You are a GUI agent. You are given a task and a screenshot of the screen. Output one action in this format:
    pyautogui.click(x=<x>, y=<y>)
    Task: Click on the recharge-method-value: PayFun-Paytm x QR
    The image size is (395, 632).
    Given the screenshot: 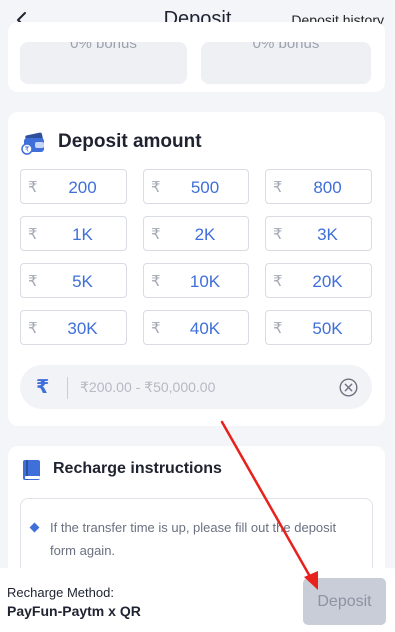 What is the action you would take?
    pyautogui.click(x=74, y=611)
    